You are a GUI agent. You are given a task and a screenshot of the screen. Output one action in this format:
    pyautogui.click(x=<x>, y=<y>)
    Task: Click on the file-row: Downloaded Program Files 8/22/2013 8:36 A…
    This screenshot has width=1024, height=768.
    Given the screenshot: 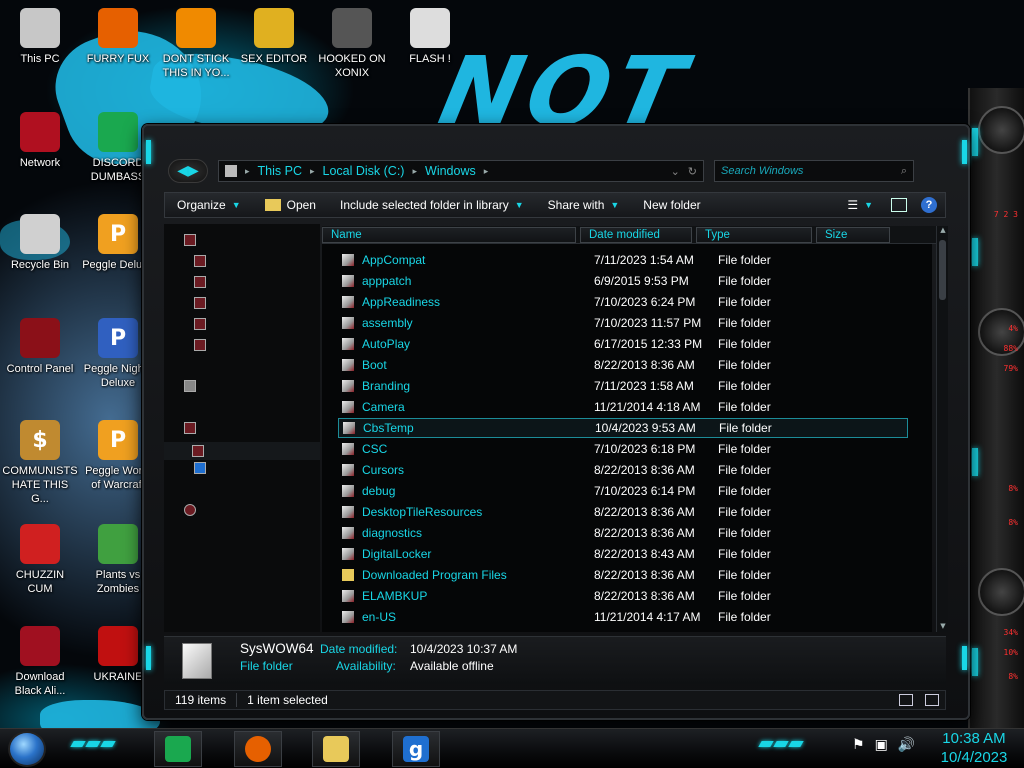 What is the action you would take?
    pyautogui.click(x=623, y=575)
    